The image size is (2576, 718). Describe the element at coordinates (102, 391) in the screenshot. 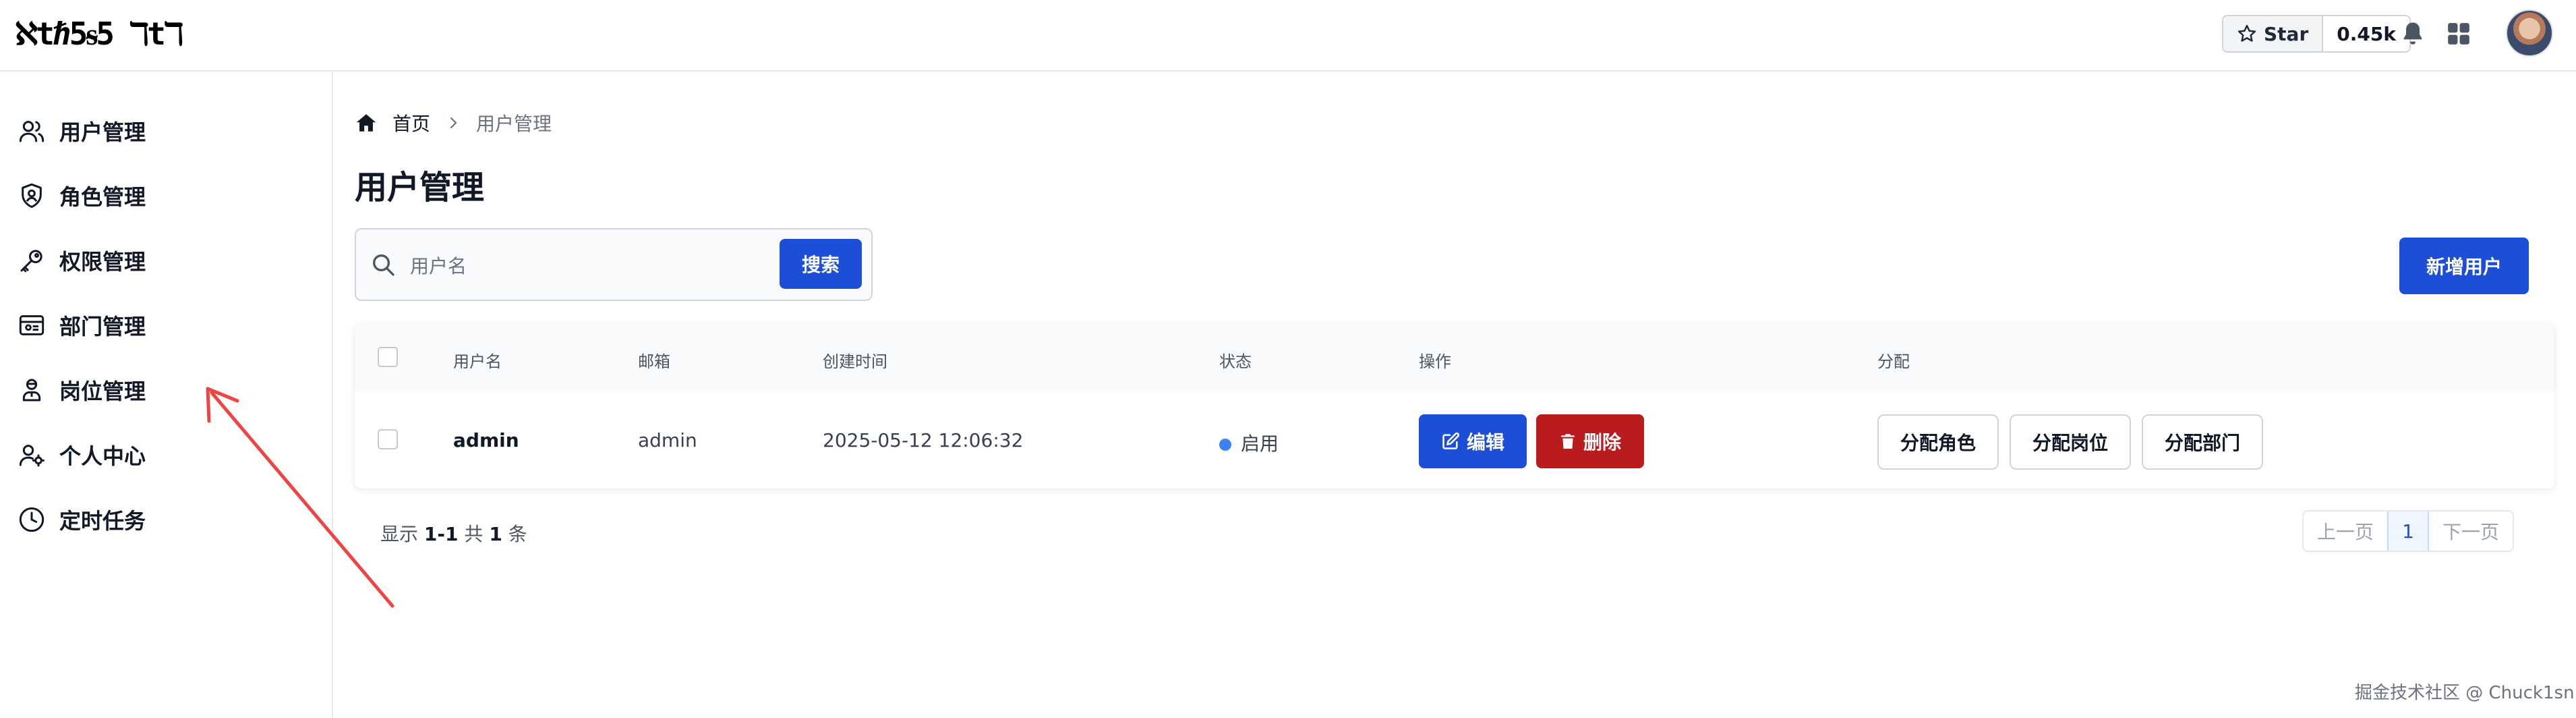

I see `sidebar-item-label: 岗位管理` at that location.